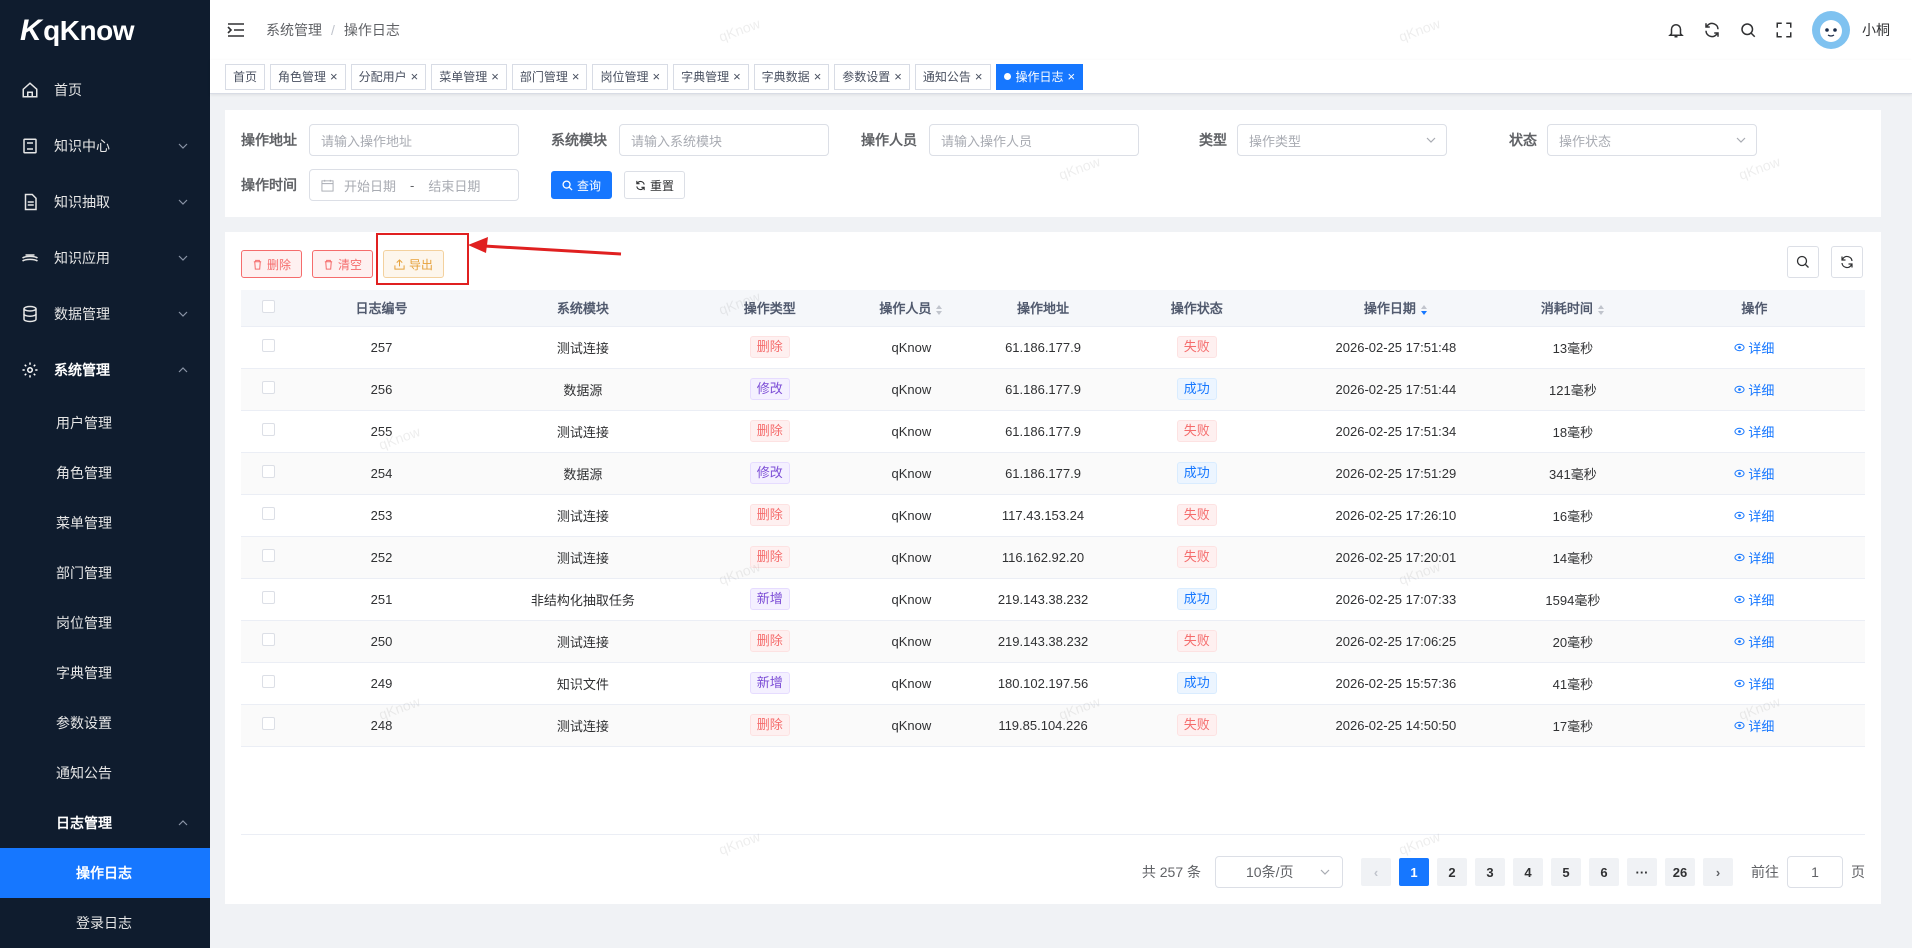 This screenshot has width=1912, height=948. Describe the element at coordinates (370, 185) in the screenshot. I see `start-date-placeholder: 开始日期` at that location.